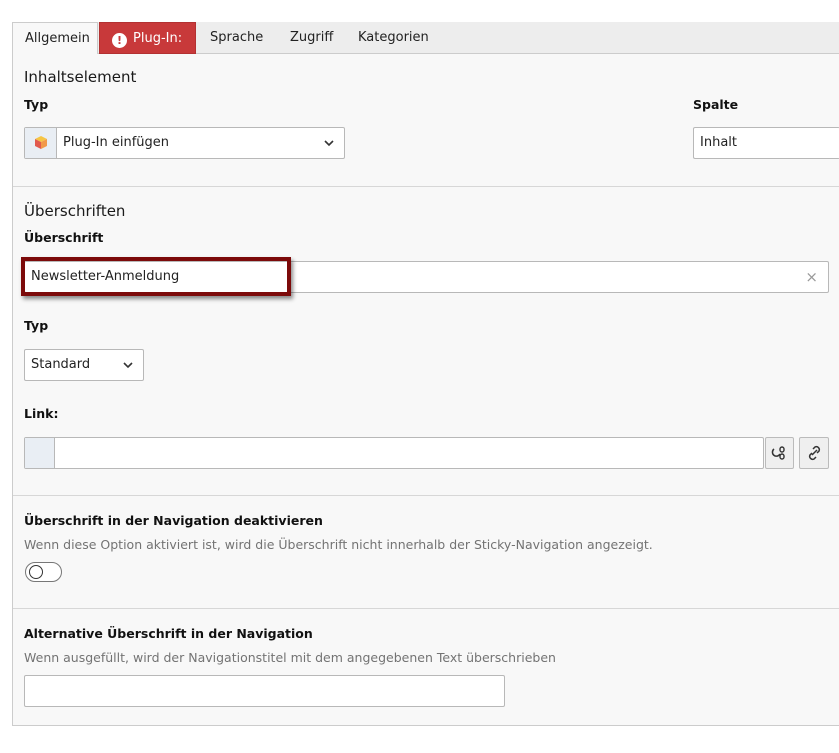 The height and width of the screenshot is (753, 839). Describe the element at coordinates (64, 237) in the screenshot. I see `heading-label: Überschrift` at that location.